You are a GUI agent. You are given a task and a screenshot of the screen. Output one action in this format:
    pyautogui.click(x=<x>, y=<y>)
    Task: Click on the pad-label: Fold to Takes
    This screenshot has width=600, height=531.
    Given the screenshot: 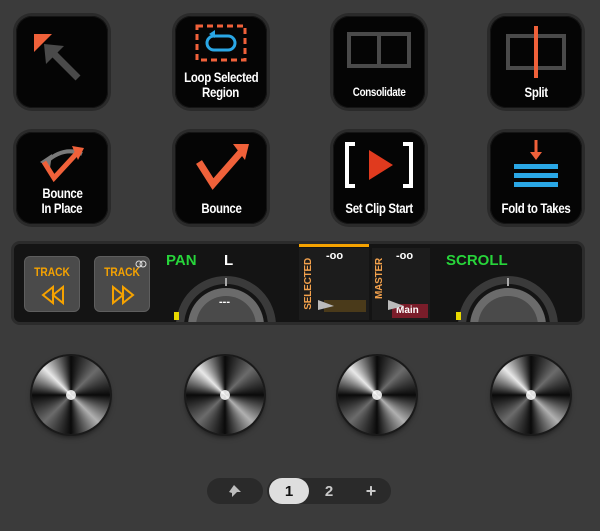 What is the action you would take?
    pyautogui.click(x=536, y=208)
    